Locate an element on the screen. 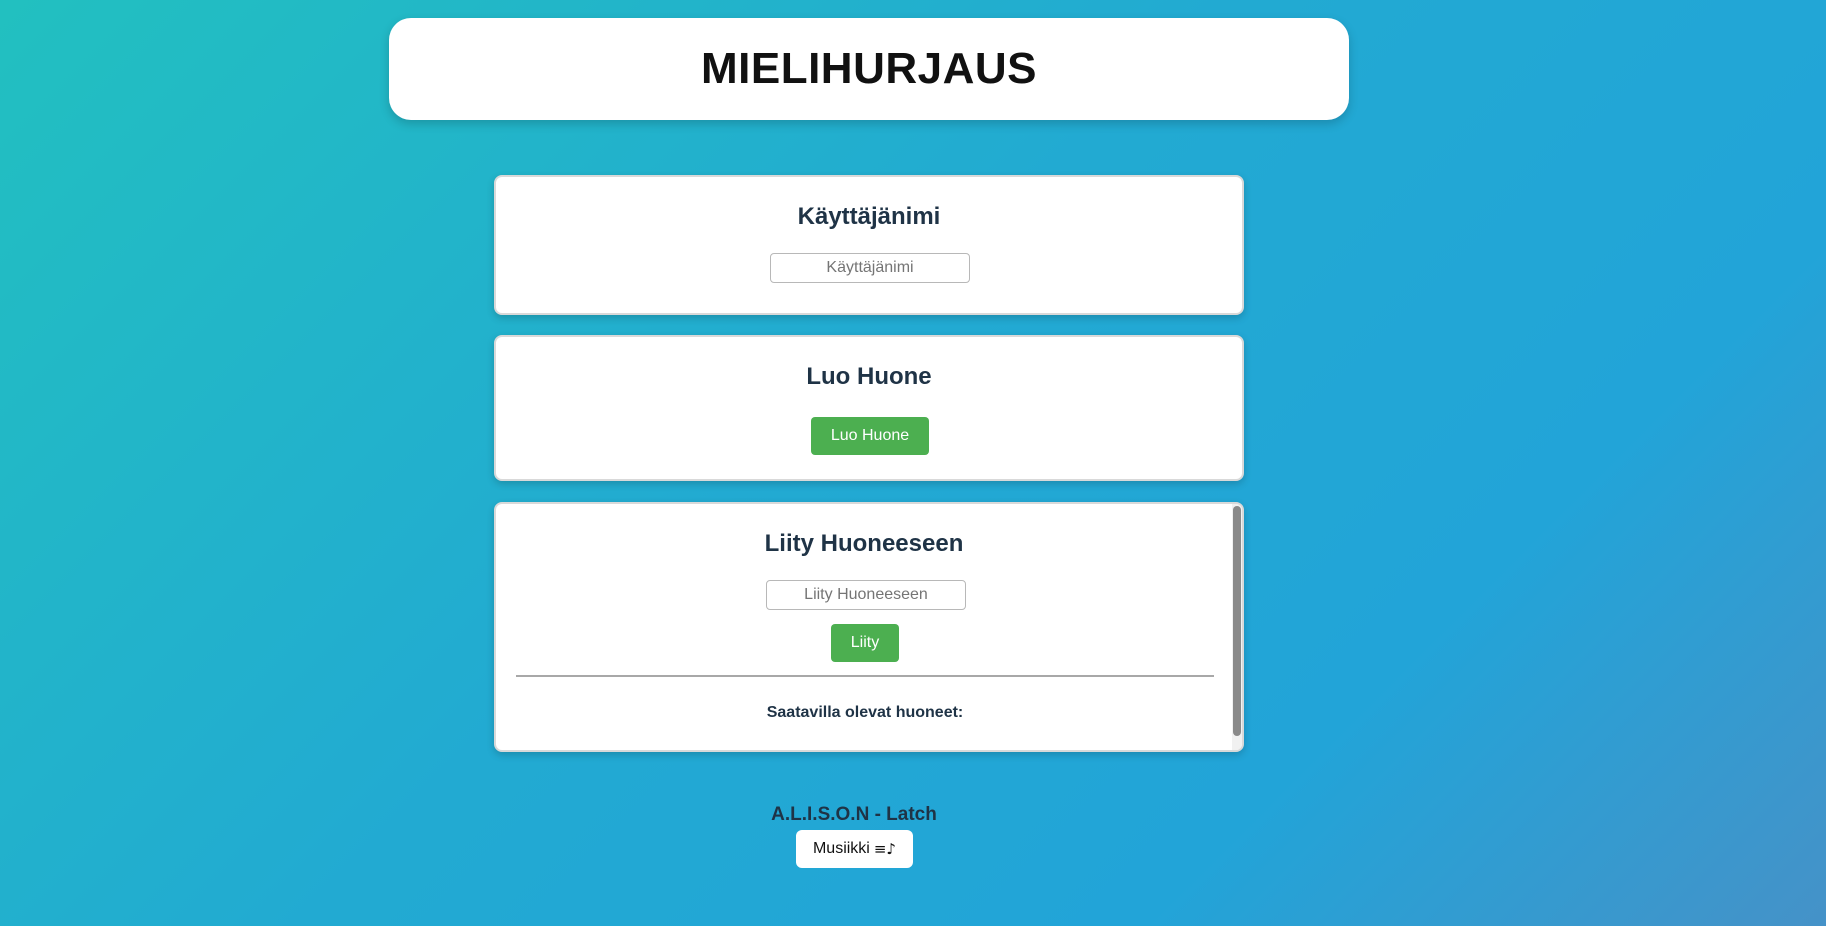 The image size is (1826, 926). music-list-icon: ≡♪ is located at coordinates (885, 849).